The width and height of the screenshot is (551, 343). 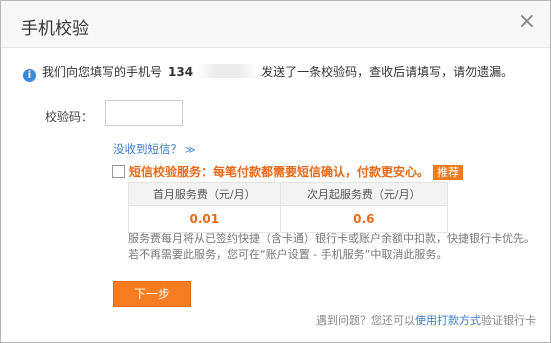 What do you see at coordinates (364, 194) in the screenshot?
I see `fee-header-next-month: 次月起服务费（元/月）` at bounding box center [364, 194].